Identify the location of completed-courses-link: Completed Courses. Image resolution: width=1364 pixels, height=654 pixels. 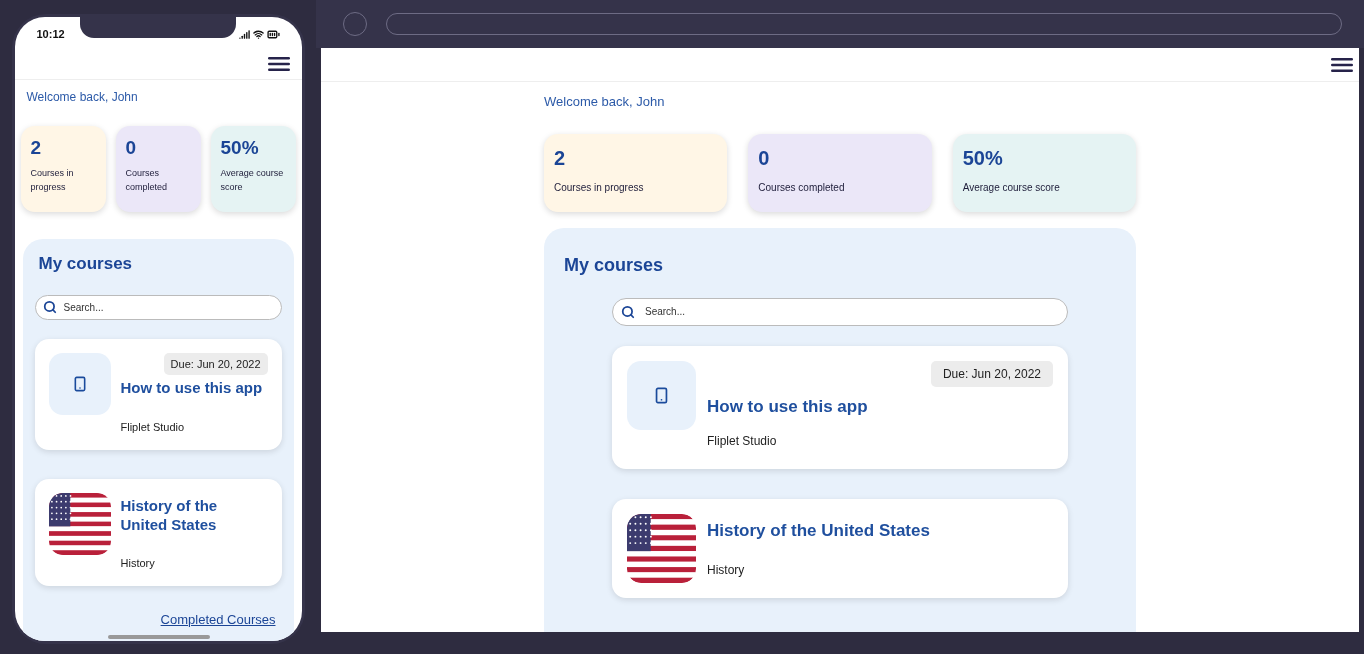
(218, 619).